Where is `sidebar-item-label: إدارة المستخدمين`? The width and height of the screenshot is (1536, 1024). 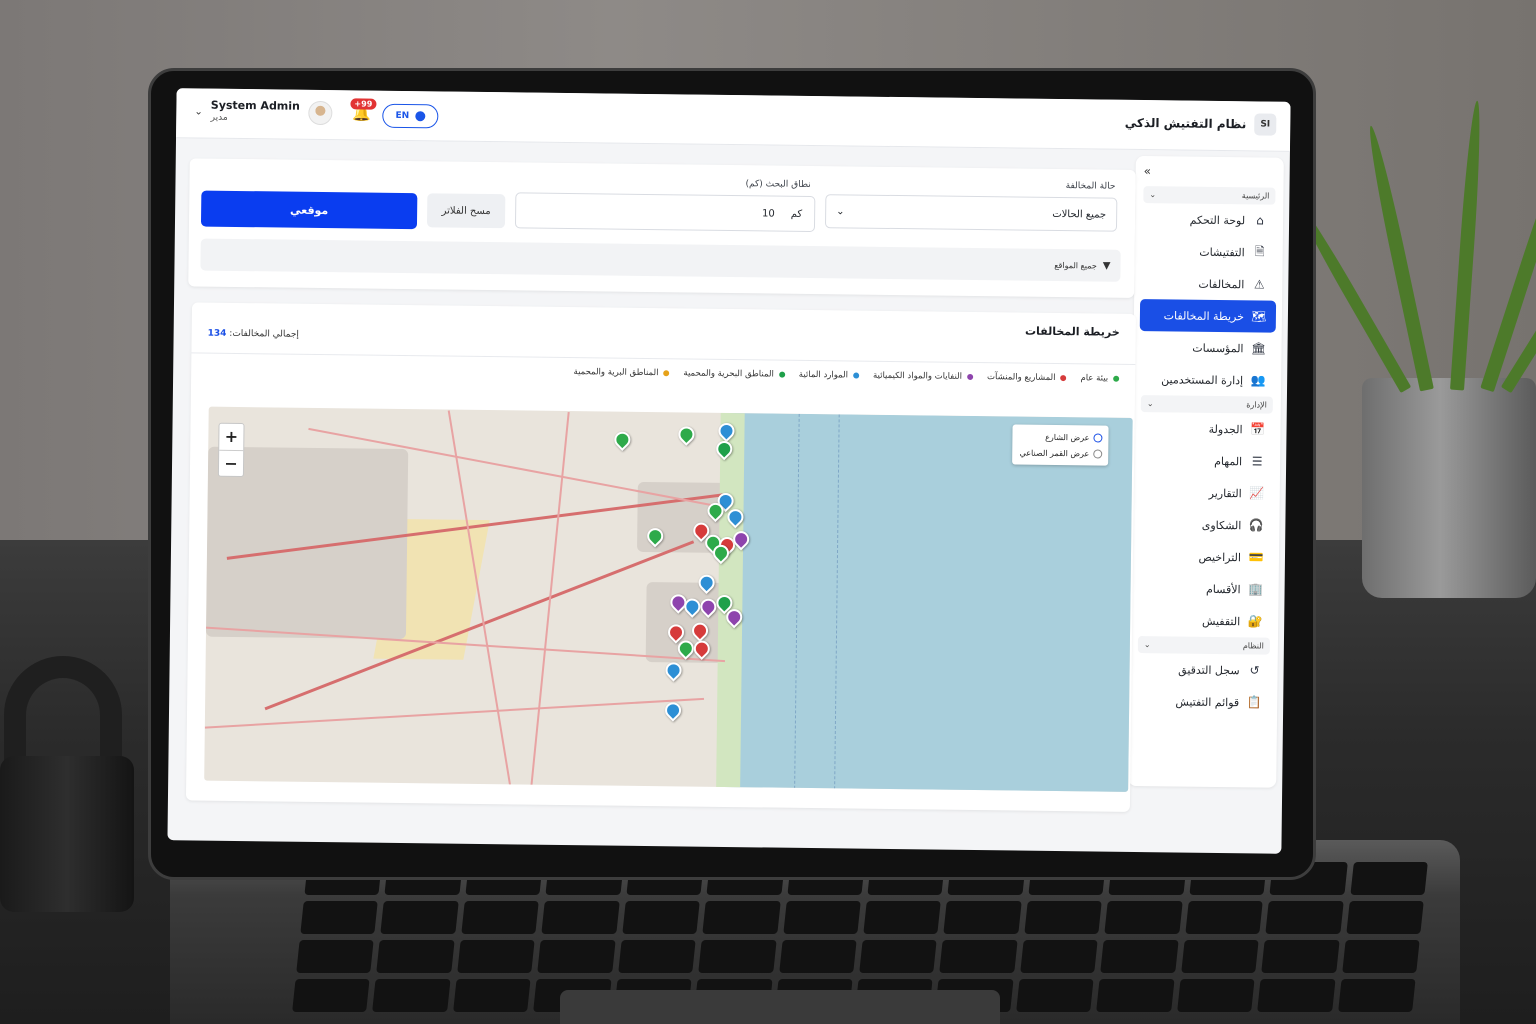
sidebar-item-label: إدارة المستخدمين is located at coordinates (1202, 379).